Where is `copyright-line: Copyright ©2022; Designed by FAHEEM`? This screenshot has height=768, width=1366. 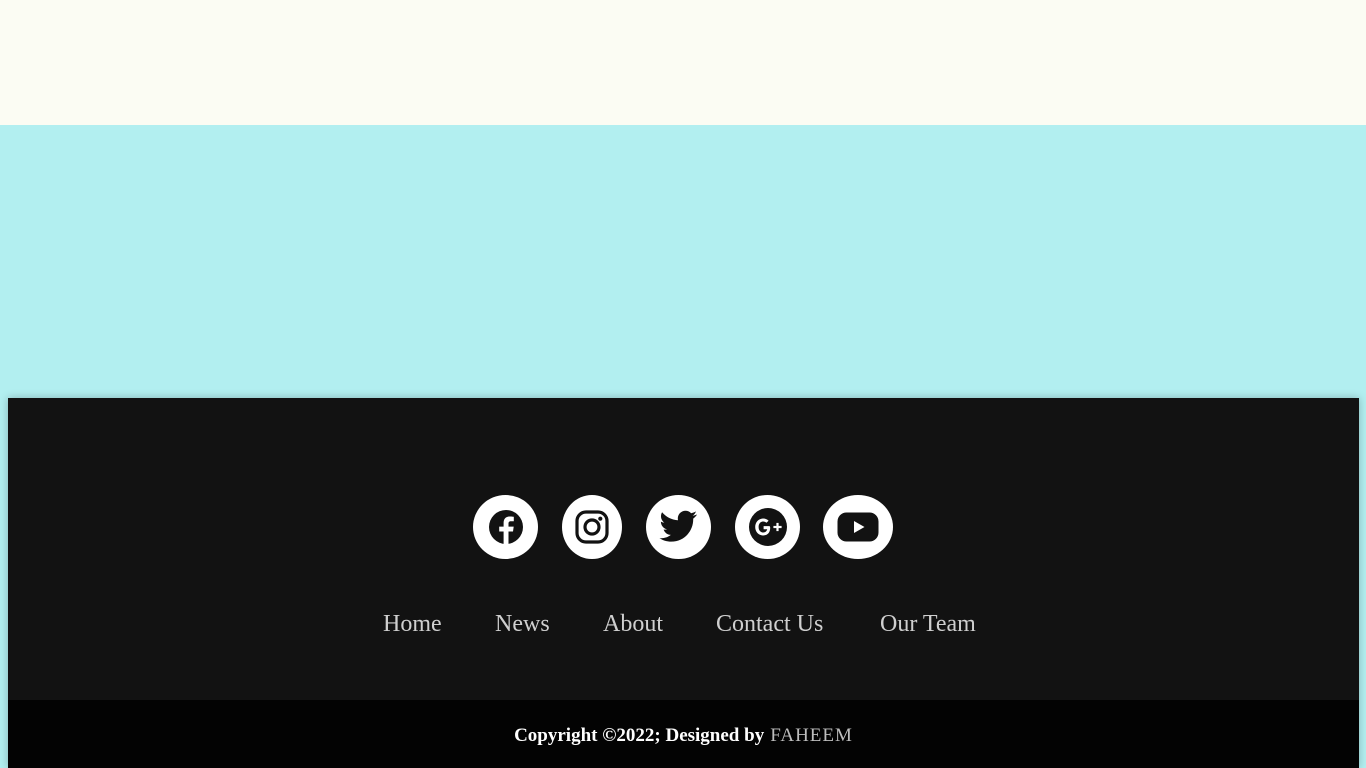
copyright-line: Copyright ©2022; Designed by FAHEEM is located at coordinates (683, 736).